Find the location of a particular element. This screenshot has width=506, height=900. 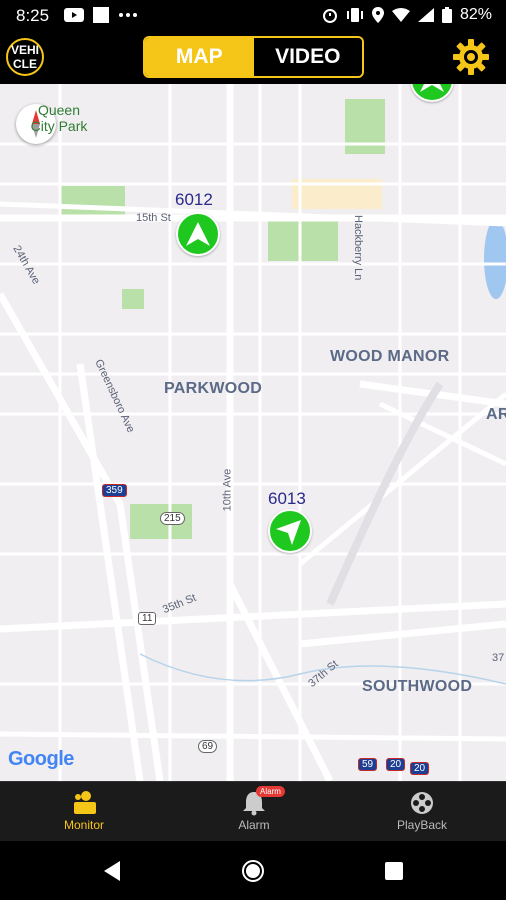

tab-video-label: VIDEO is located at coordinates (308, 56).